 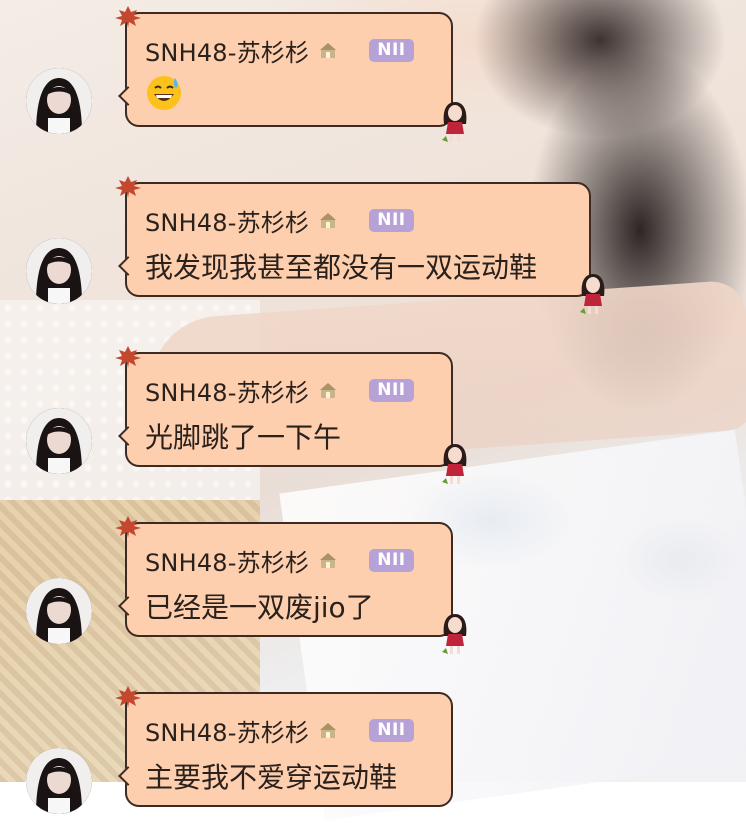 What do you see at coordinates (259, 606) in the screenshot?
I see `message-text: 已经是一双废jio了` at bounding box center [259, 606].